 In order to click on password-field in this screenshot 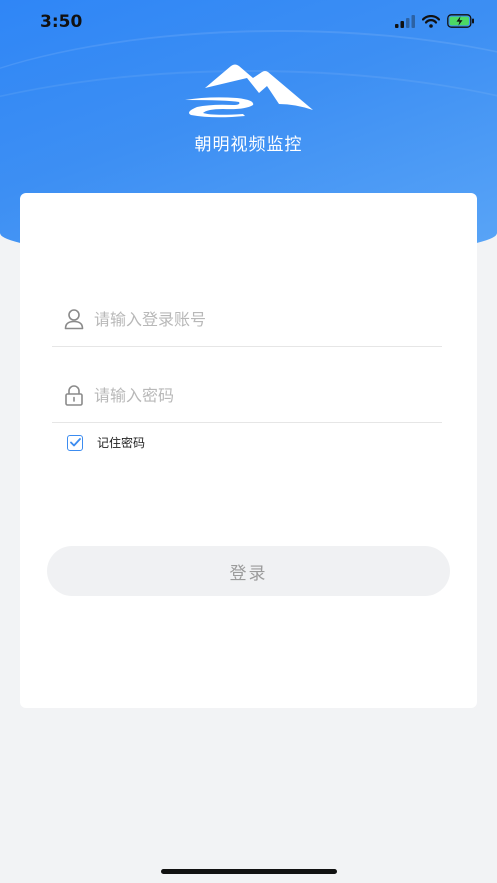, I will do `click(247, 397)`.